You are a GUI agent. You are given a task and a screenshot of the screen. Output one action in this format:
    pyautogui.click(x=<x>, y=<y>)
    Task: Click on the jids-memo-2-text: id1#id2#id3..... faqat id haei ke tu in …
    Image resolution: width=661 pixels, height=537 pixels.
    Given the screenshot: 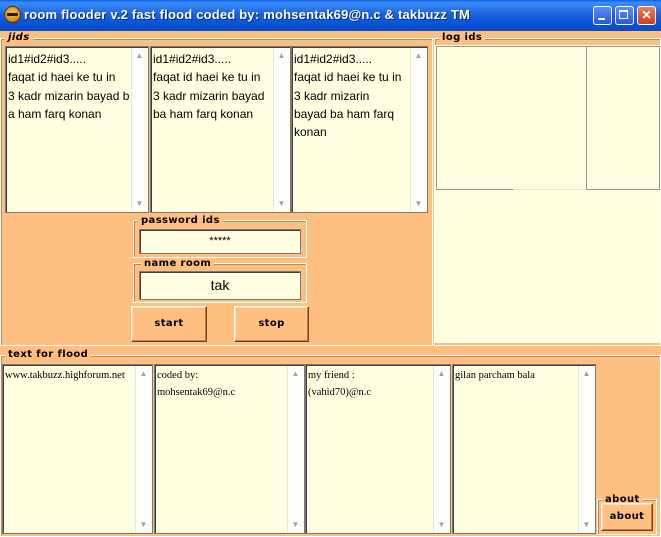 What is the action you would take?
    pyautogui.click(x=209, y=86)
    